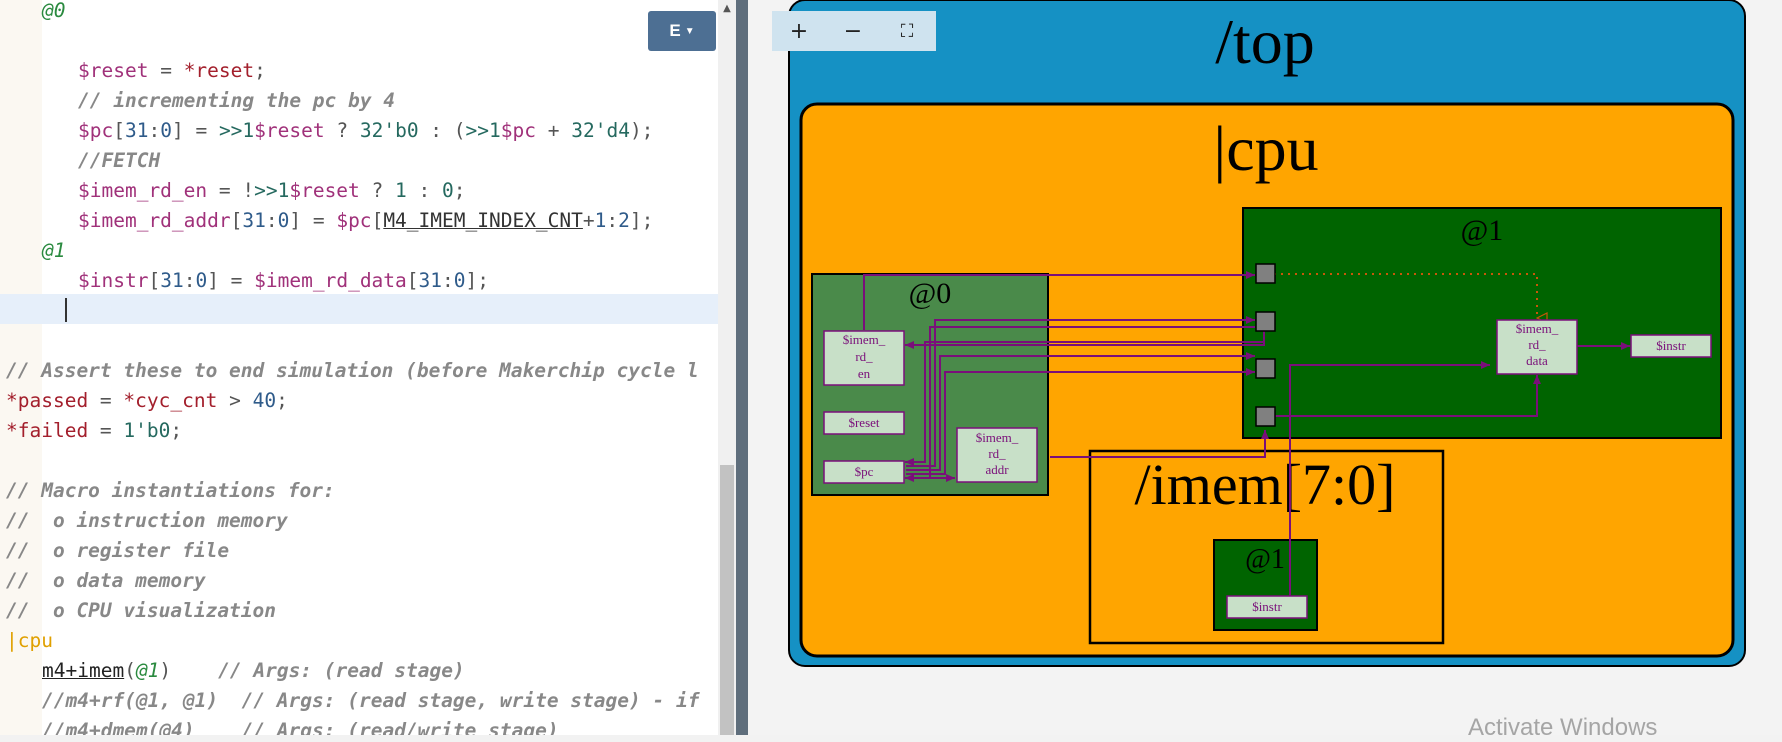 This screenshot has height=742, width=1782. I want to click on node-imem-rd-en-line1: $imem_, so click(864, 339).